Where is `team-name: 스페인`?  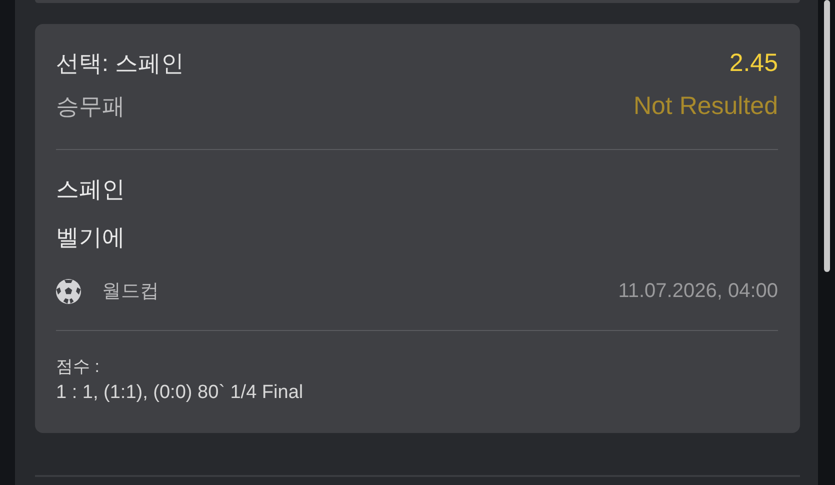
team-name: 스페인 is located at coordinates (91, 189).